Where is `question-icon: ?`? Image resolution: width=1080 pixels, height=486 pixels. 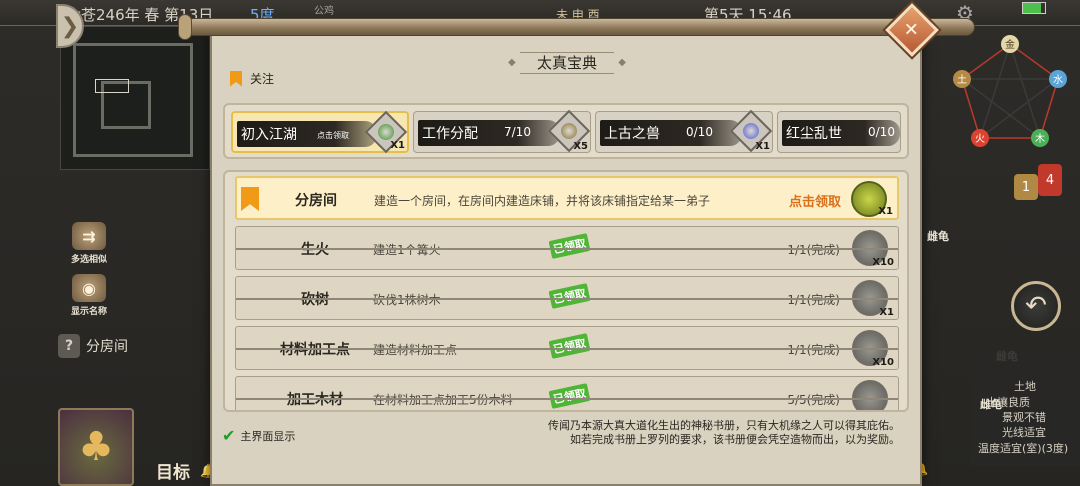
question-icon: ? is located at coordinates (69, 346).